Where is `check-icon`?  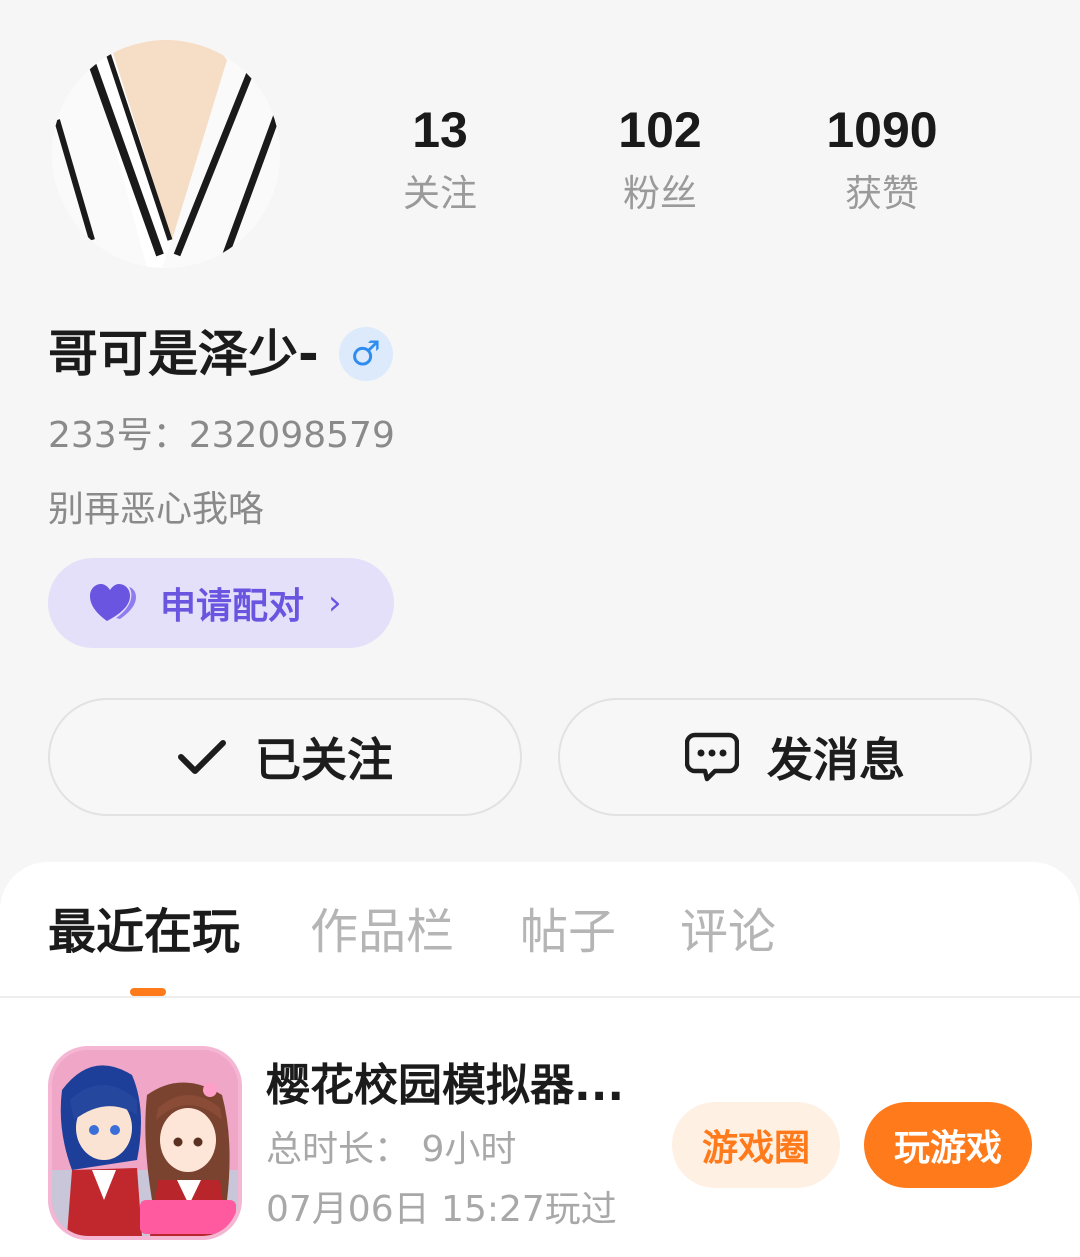
check-icon is located at coordinates (202, 757).